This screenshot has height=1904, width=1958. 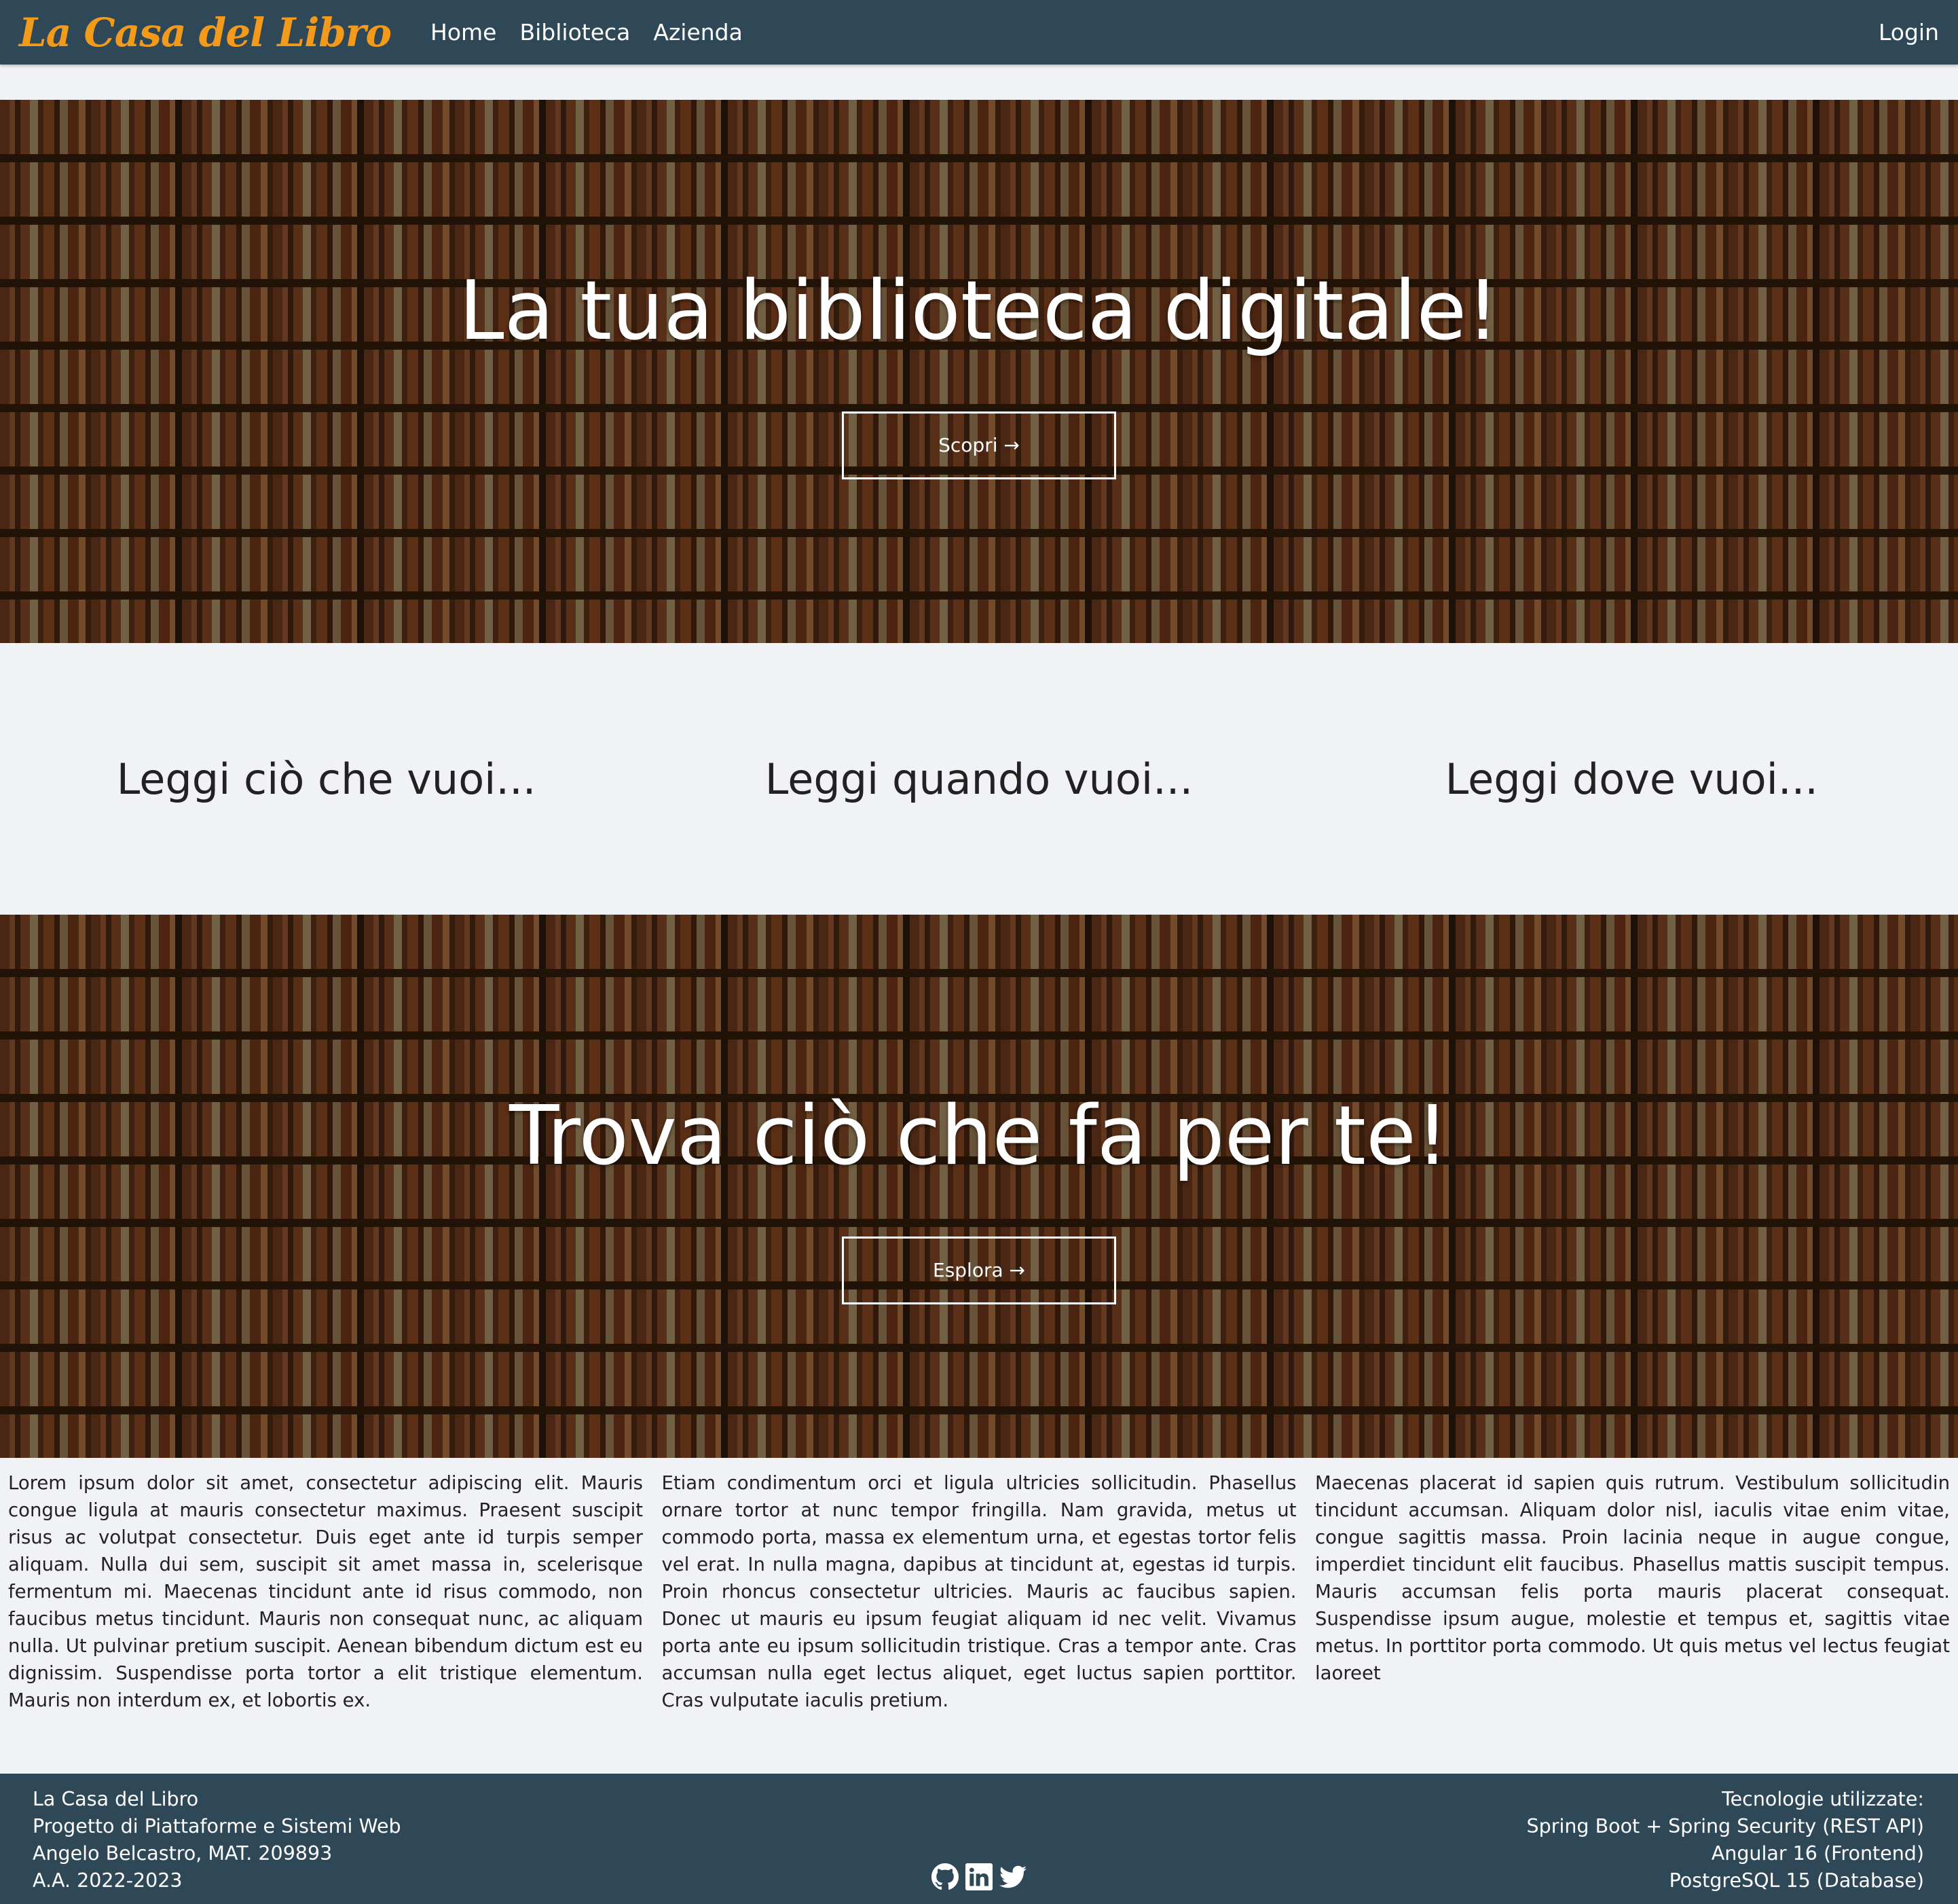 What do you see at coordinates (1823, 1799) in the screenshot?
I see `footer-tech-heading: Tecnologie utilizzate:` at bounding box center [1823, 1799].